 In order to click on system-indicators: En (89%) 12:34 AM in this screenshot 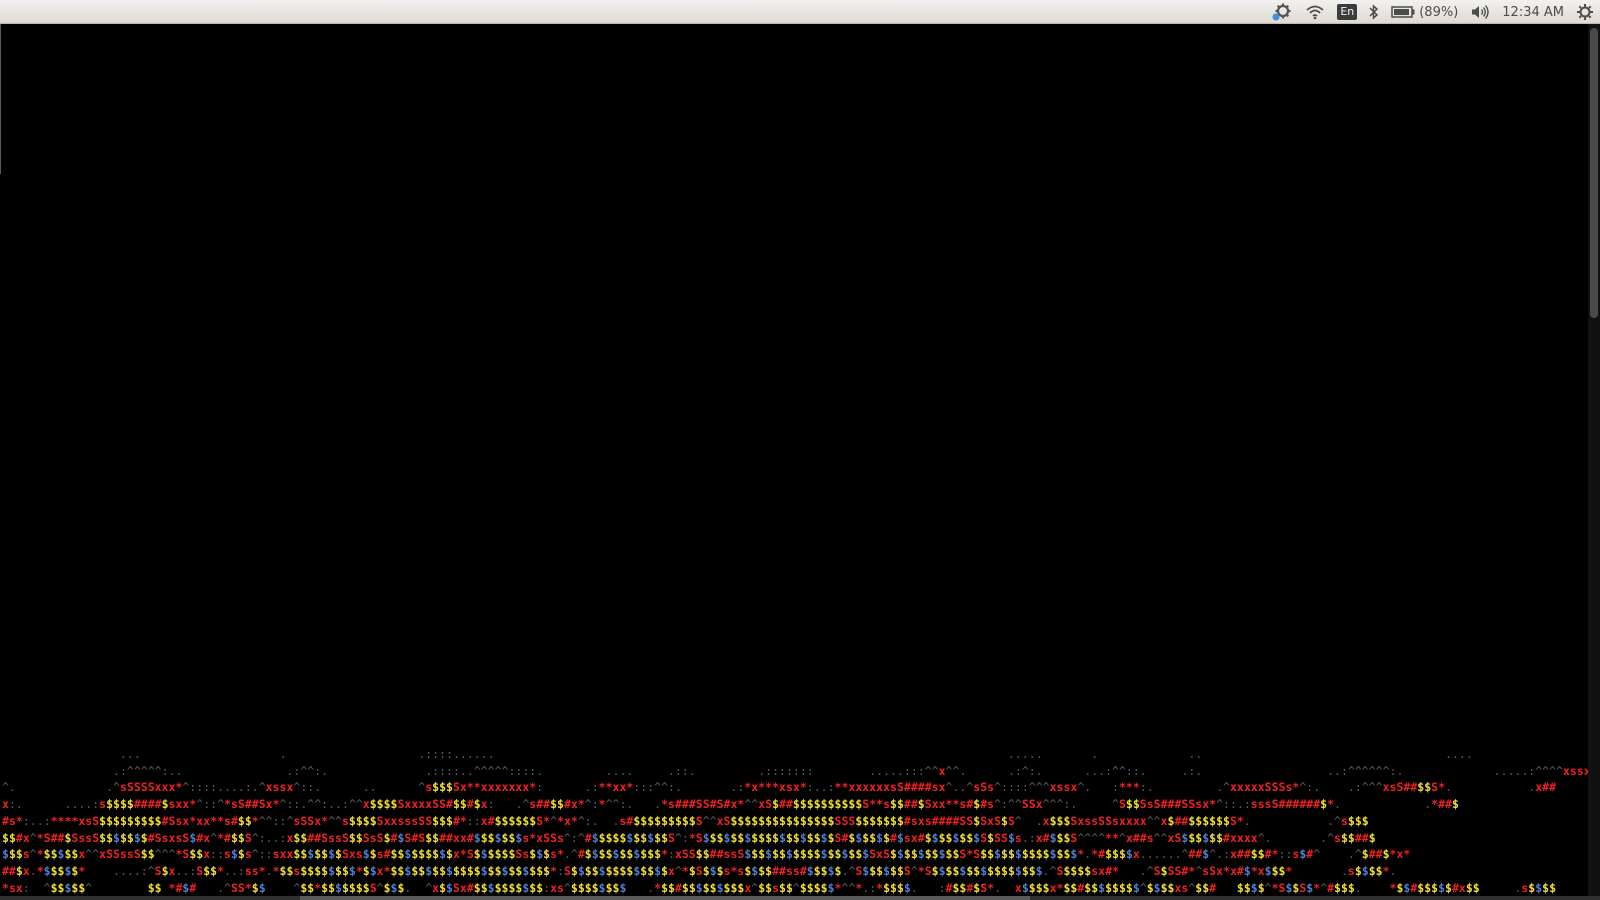, I will do `click(1432, 12)`.